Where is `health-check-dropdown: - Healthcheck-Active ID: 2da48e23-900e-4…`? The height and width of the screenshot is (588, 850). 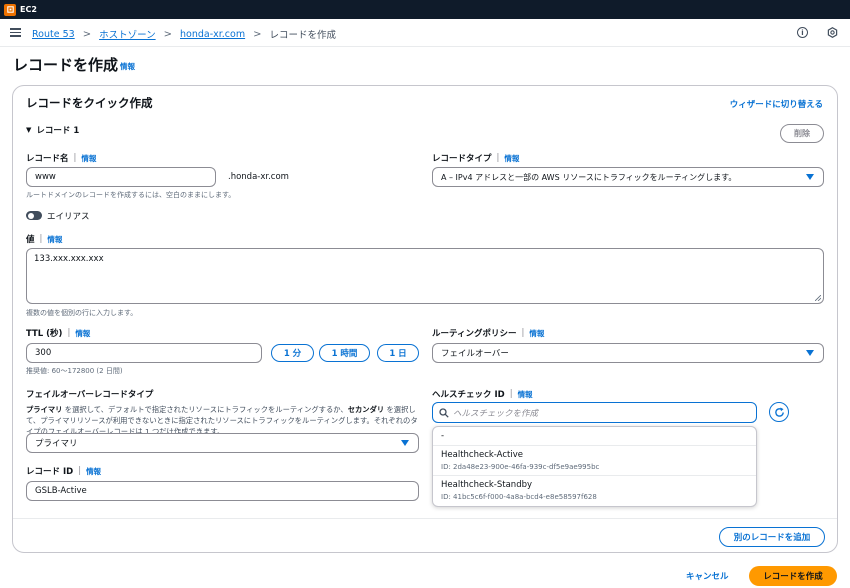
health-check-dropdown: - Healthcheck-Active ID: 2da48e23-900e-4… is located at coordinates (594, 466).